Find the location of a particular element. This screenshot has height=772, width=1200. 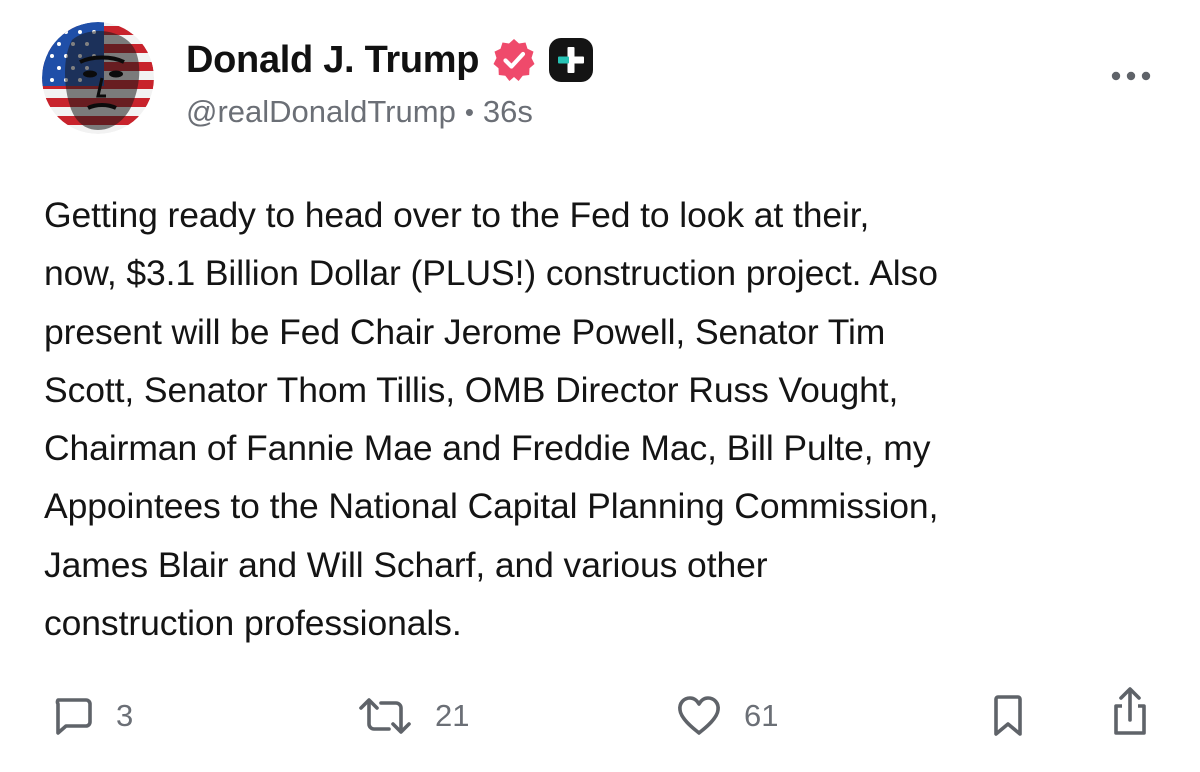

verified-badge-icon is located at coordinates (514, 60).